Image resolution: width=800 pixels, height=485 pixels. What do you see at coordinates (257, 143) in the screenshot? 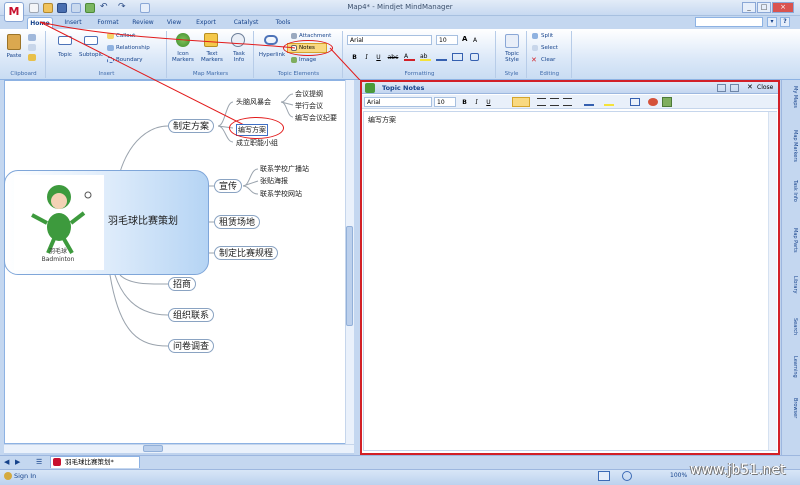
I see `subtopic-form-team: 成立职能小组` at bounding box center [257, 143].